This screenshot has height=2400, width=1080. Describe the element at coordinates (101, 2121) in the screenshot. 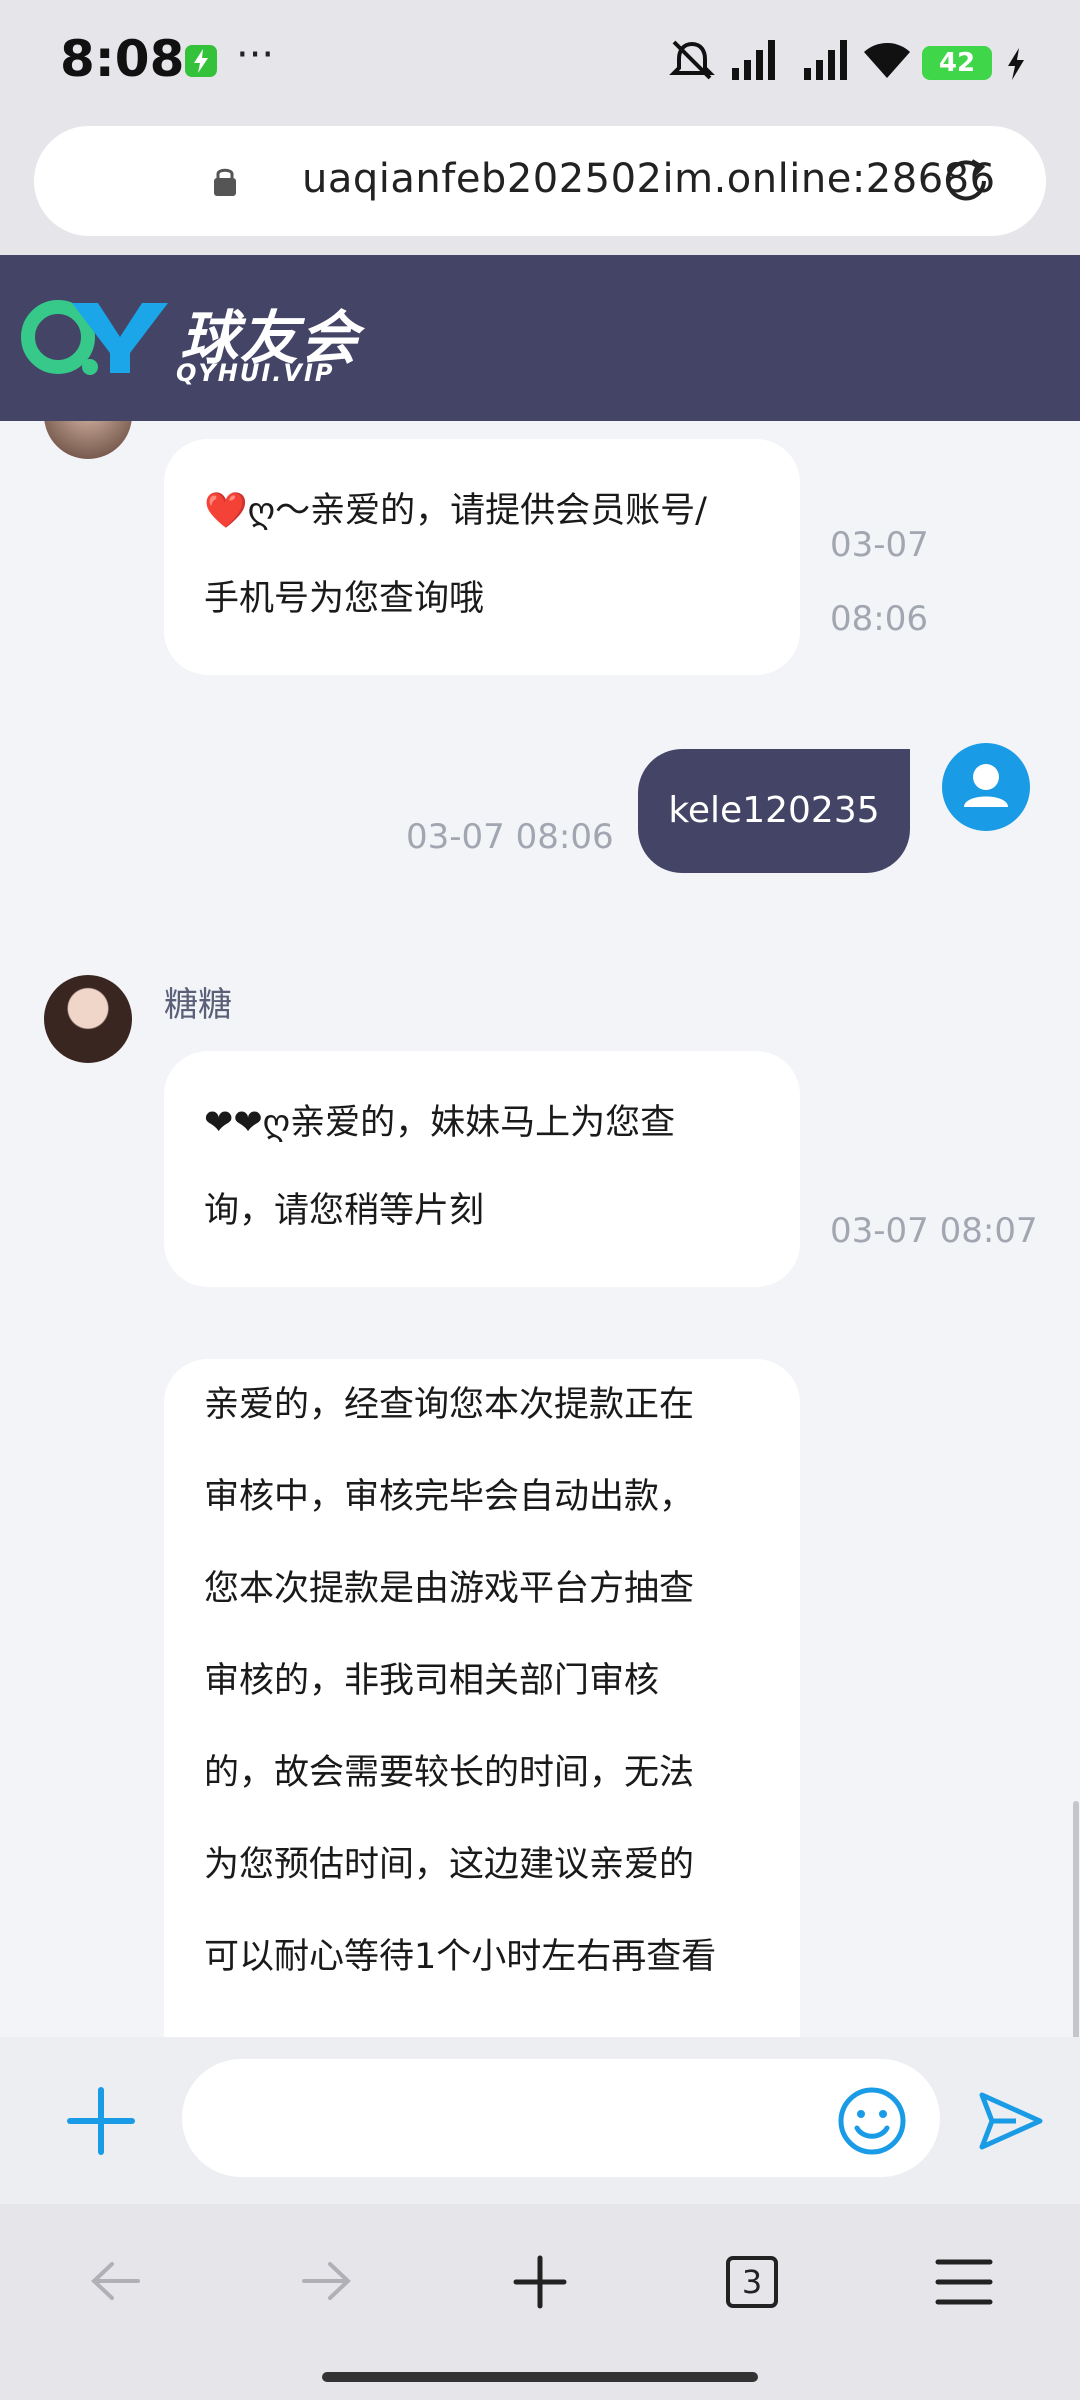

I see `add-attachment-icon` at that location.